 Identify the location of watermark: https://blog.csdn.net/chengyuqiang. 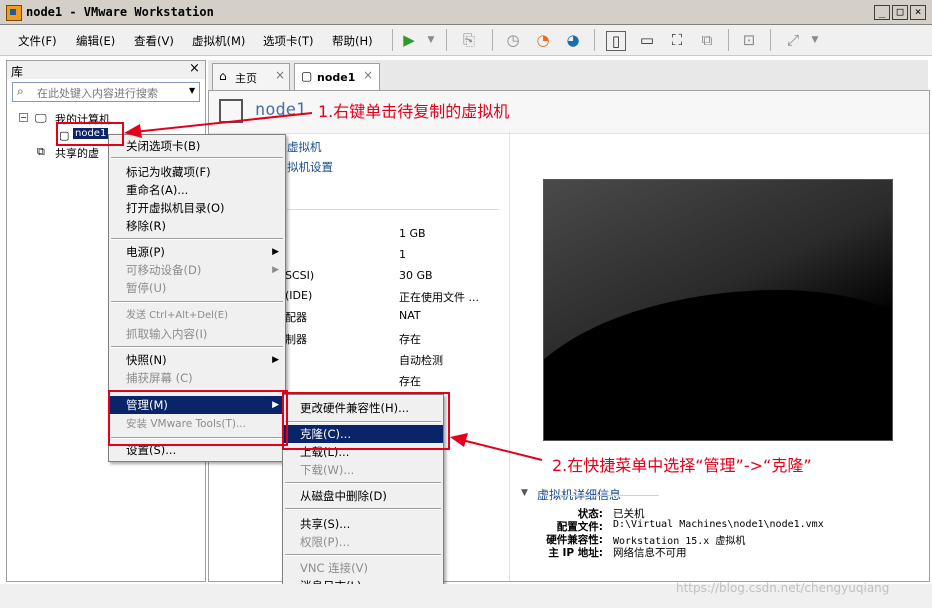
(783, 588).